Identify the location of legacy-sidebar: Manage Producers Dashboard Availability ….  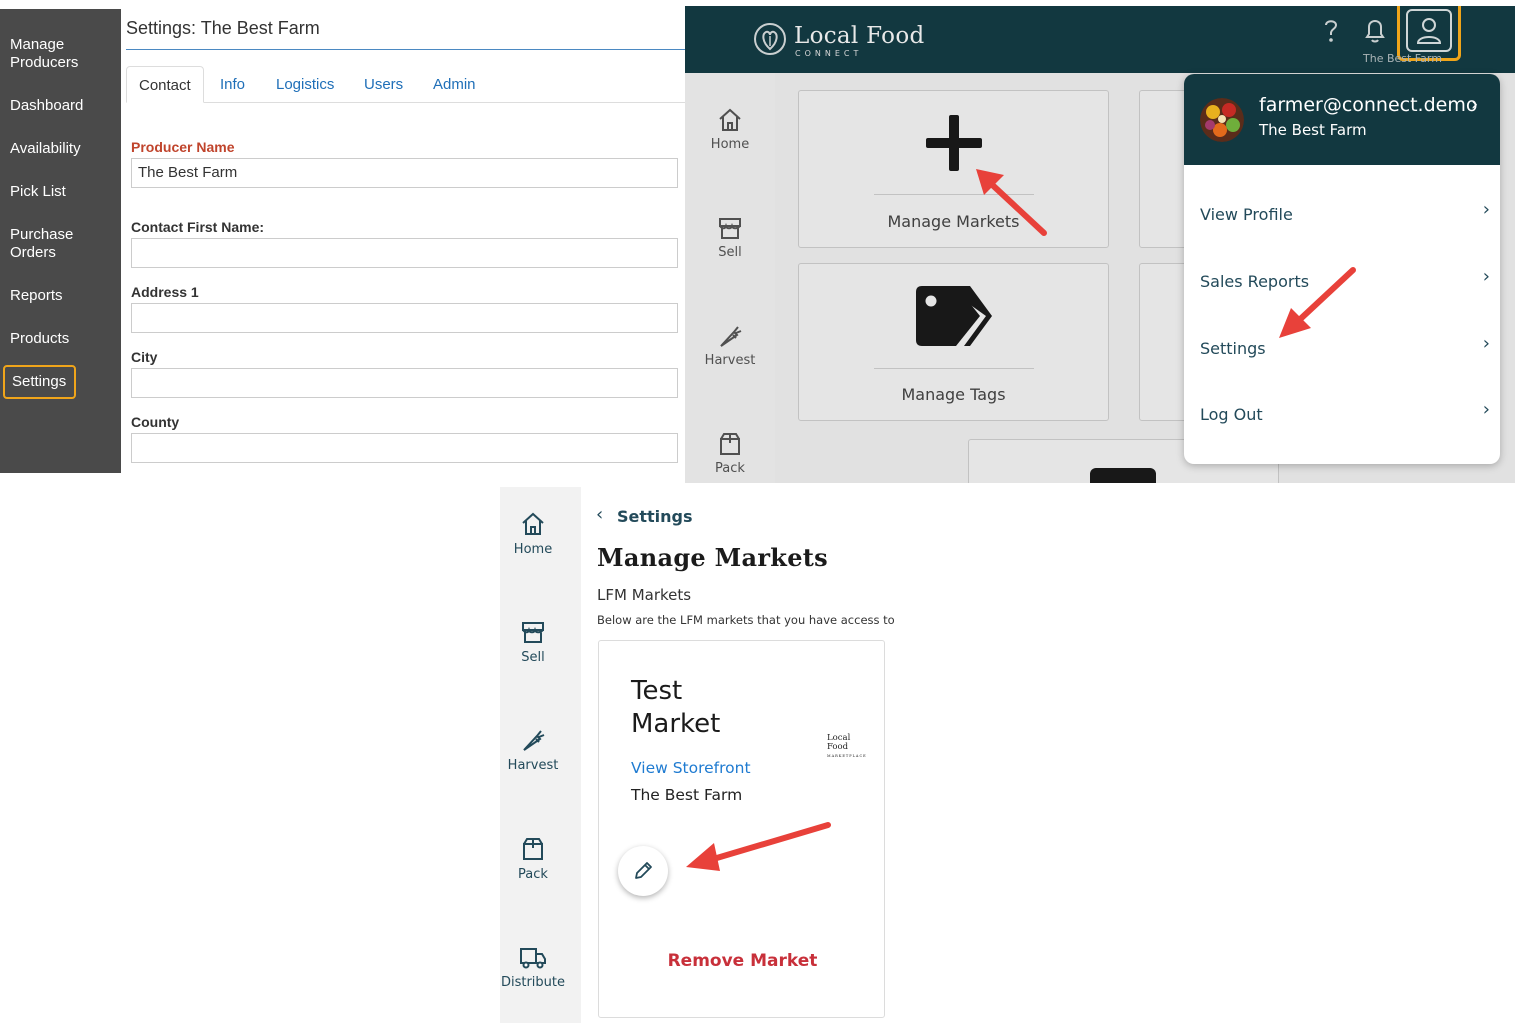
(60, 241).